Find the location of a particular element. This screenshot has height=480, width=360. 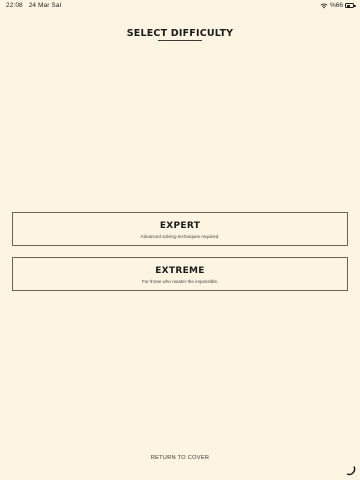

status-indicators: %66 is located at coordinates (338, 5).